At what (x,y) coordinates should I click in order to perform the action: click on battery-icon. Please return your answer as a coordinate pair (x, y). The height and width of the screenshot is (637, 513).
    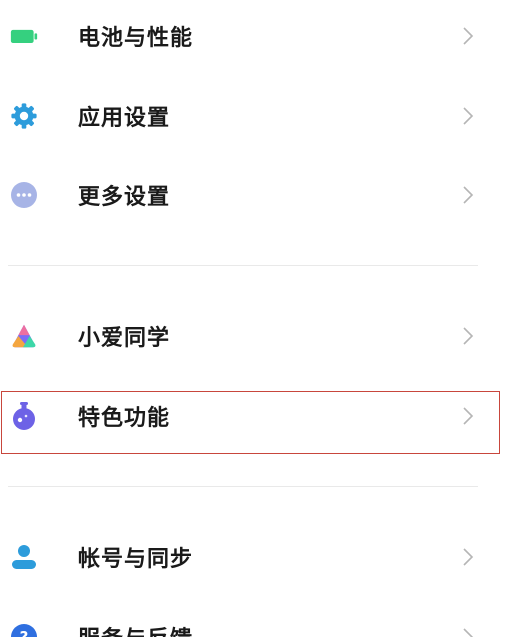
    Looking at the image, I should click on (24, 36).